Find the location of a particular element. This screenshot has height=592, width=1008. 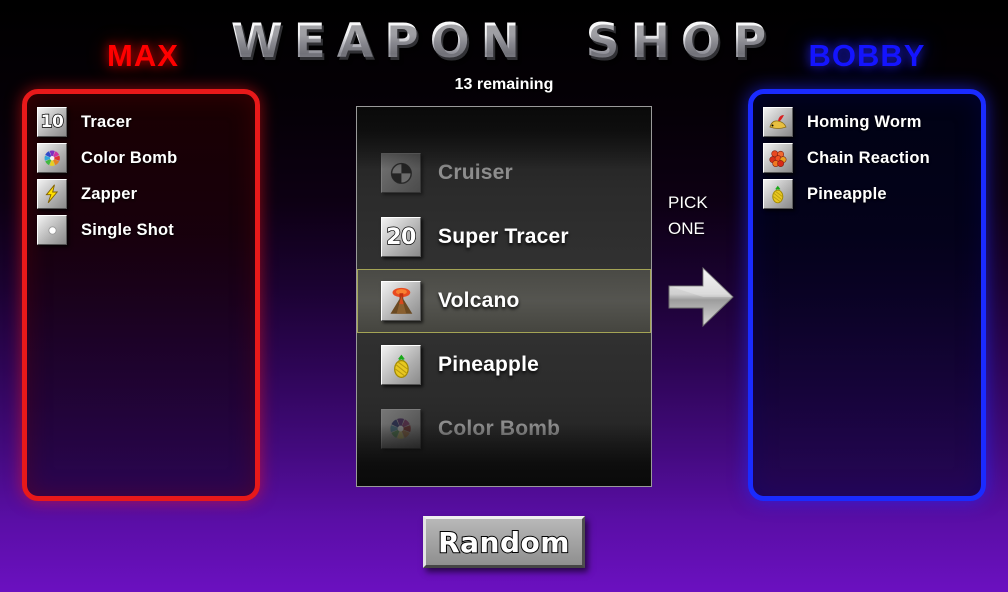

random-button: Random is located at coordinates (504, 542).